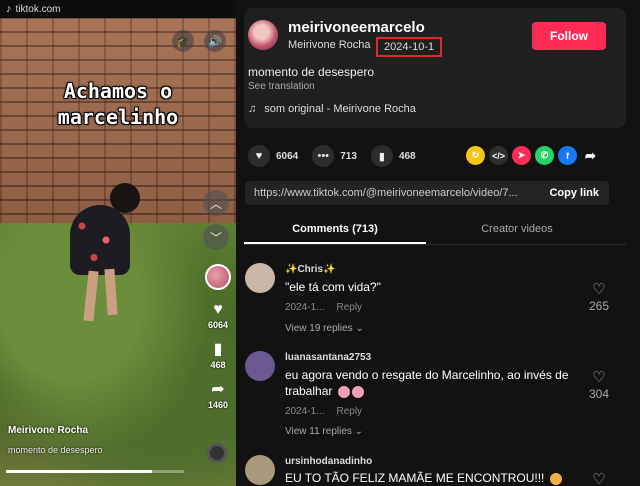  Describe the element at coordinates (533, 155) in the screenshot. I see `share-icons: ↻ </> ➤ ✆ f ➦` at that location.